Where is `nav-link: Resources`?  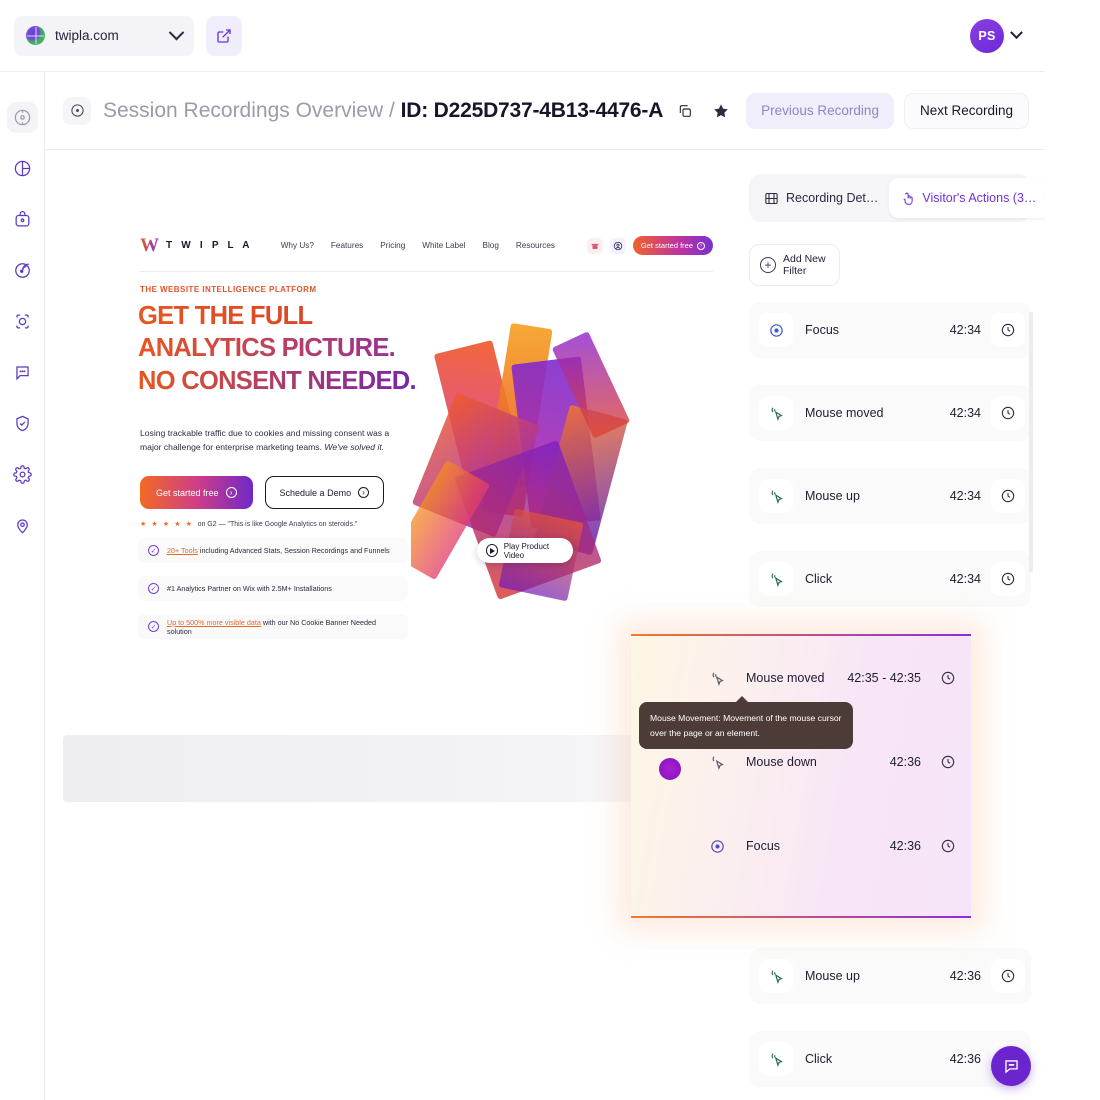
nav-link: Resources is located at coordinates (535, 245).